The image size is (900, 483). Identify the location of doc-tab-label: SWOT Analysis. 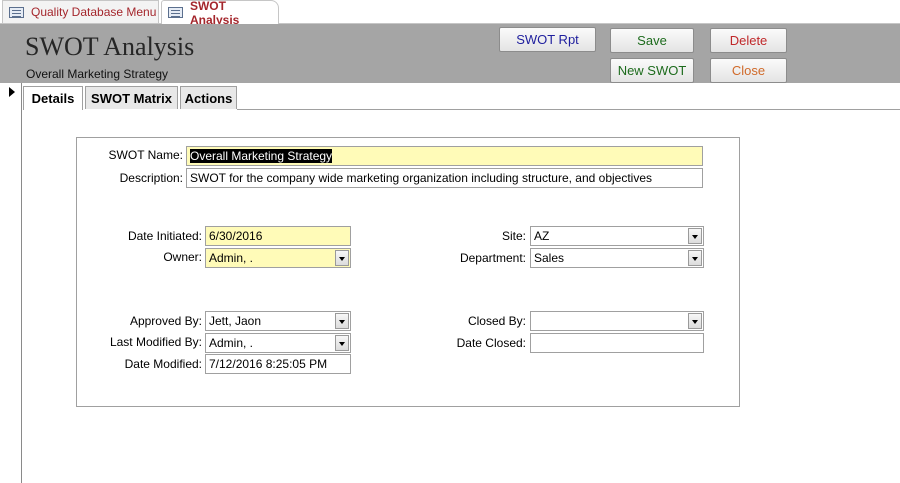
(214, 13).